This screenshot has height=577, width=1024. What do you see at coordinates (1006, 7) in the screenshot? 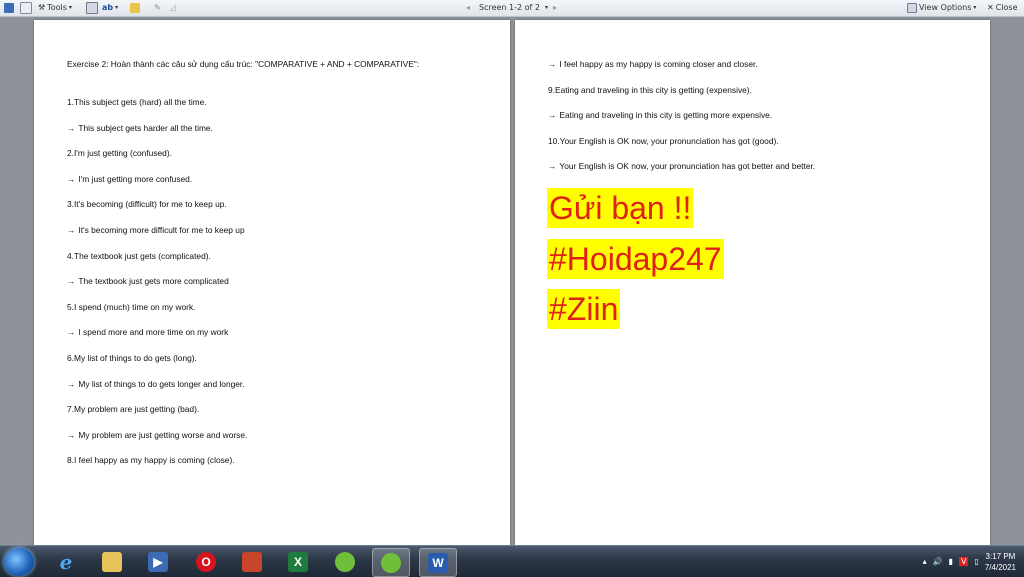
I see `close-label: Close` at bounding box center [1006, 7].